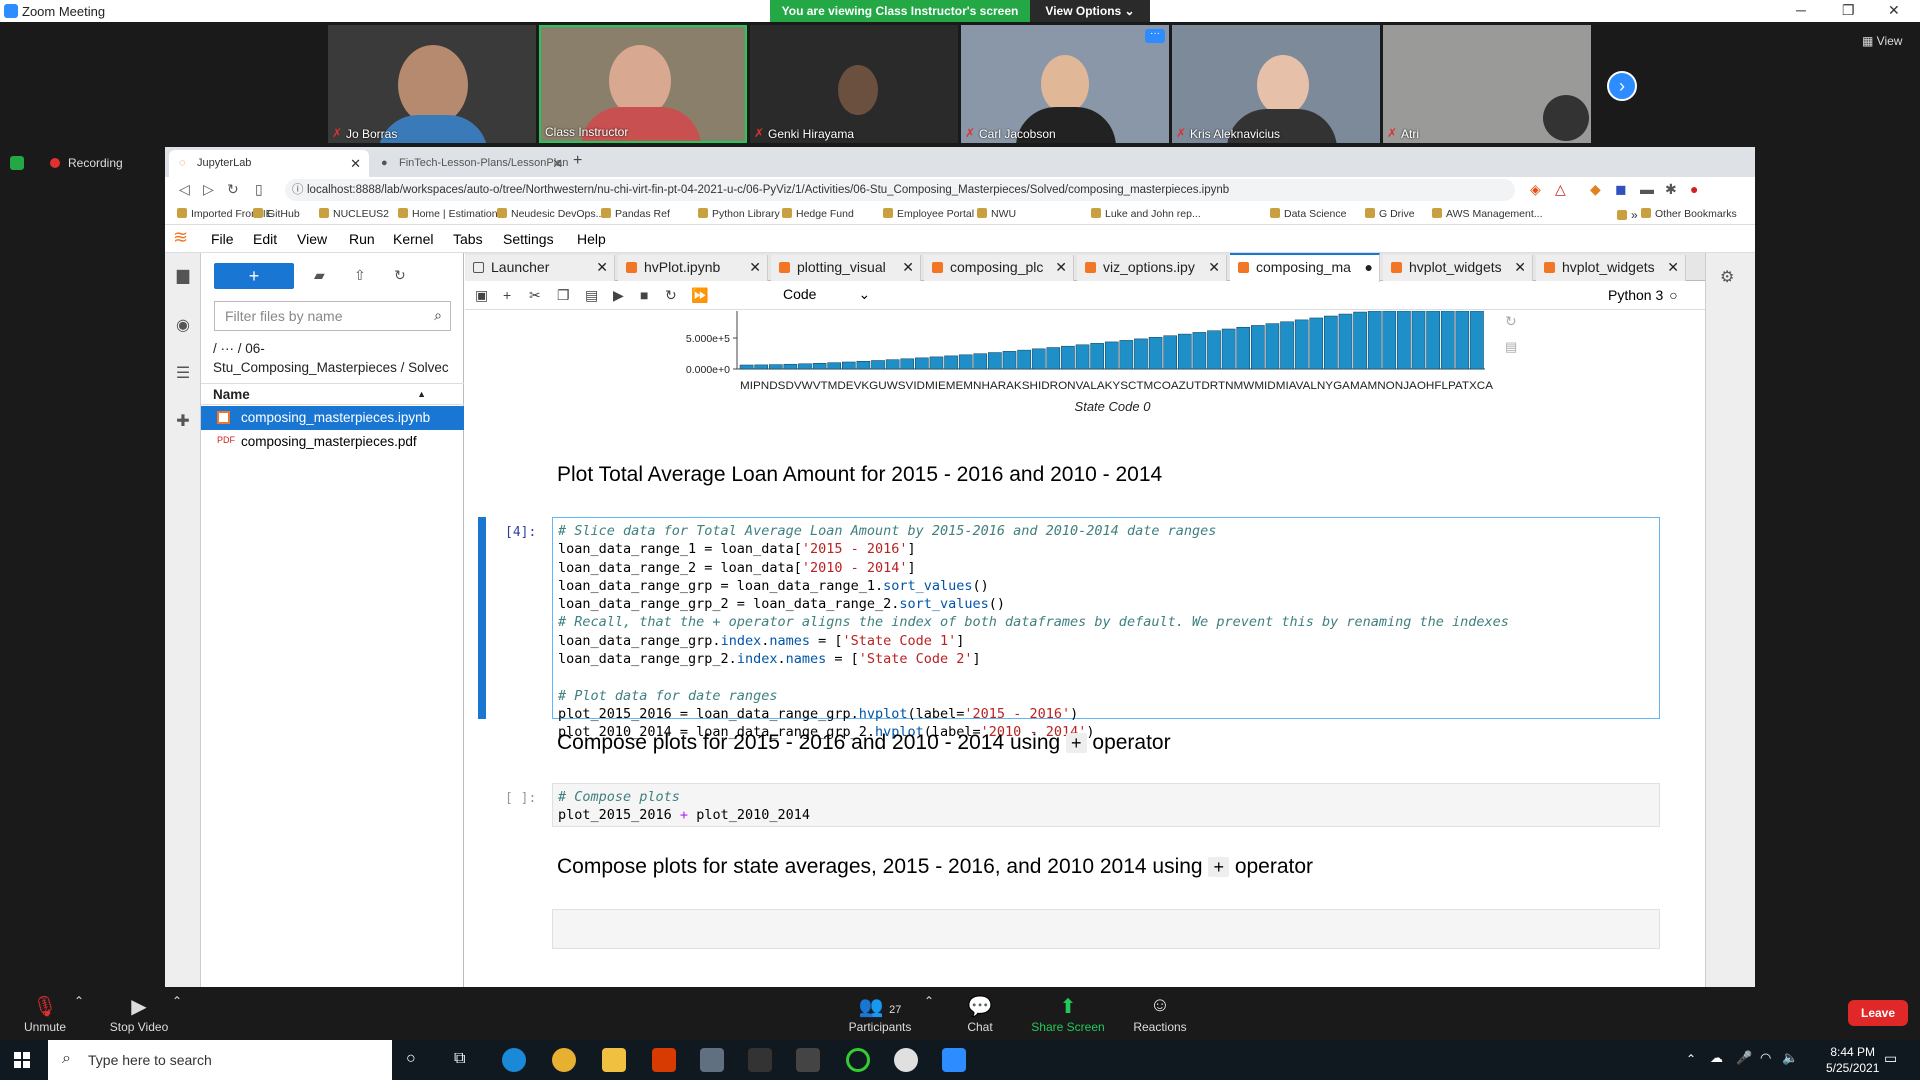  I want to click on office-icon, so click(664, 1060).